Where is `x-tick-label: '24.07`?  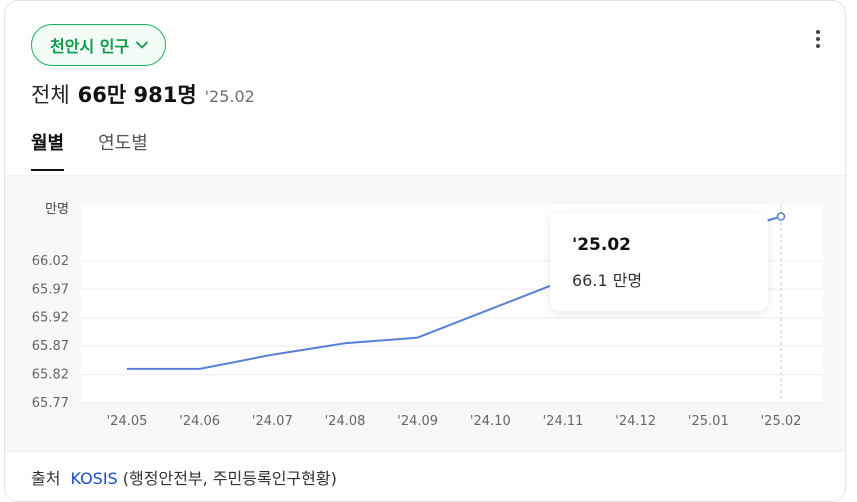
x-tick-label: '24.07 is located at coordinates (272, 421).